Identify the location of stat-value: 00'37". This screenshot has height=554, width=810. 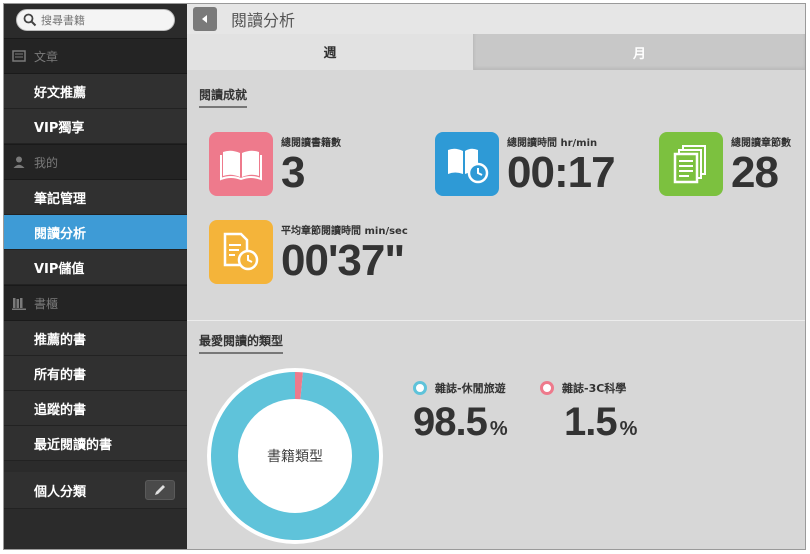
(343, 260).